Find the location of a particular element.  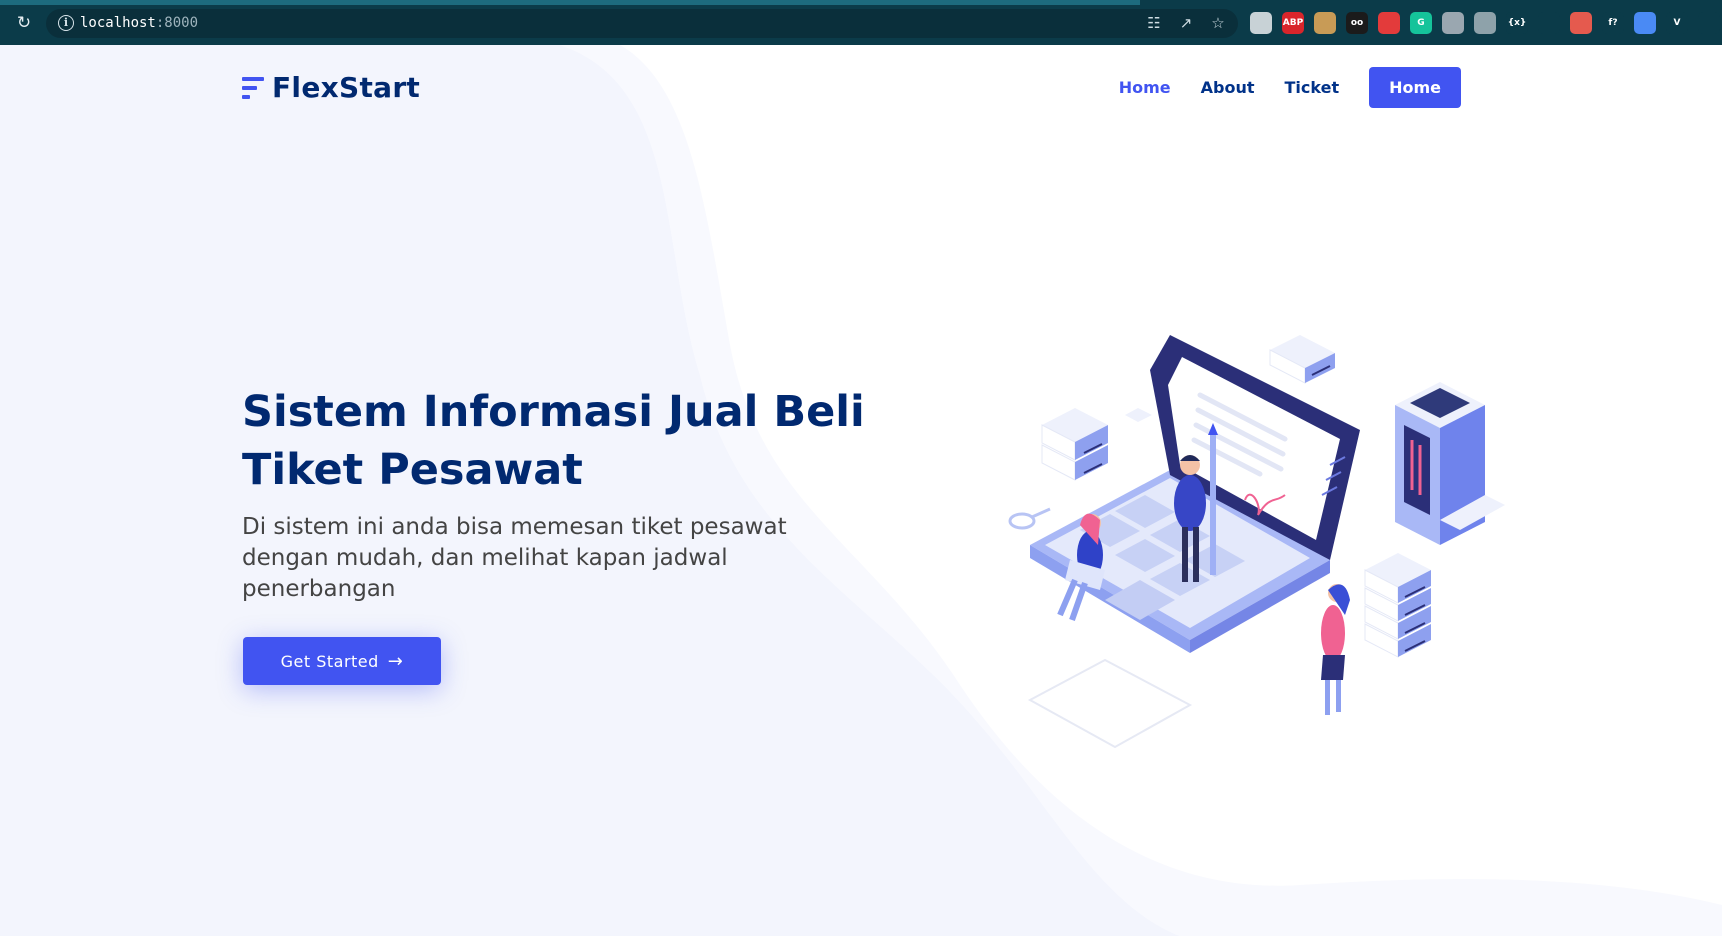

nav-link-about: About is located at coordinates (1228, 87).